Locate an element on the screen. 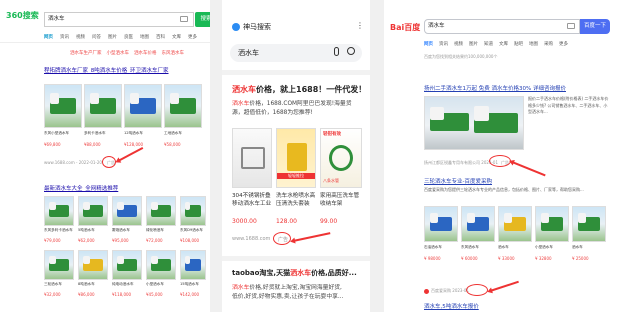 The width and height of the screenshot is (640, 312). card-caption: 家用高压洗车管收纳车架 is located at coordinates (341, 204).